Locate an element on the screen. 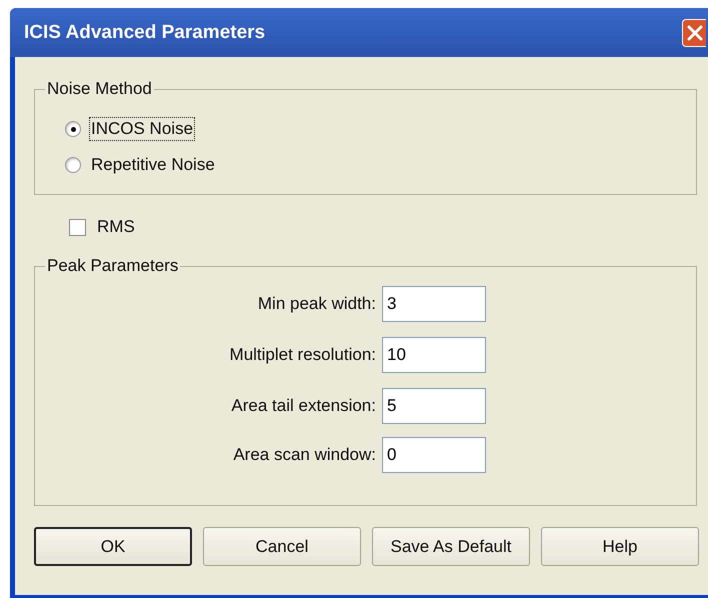 Image resolution: width=708 pixels, height=598 pixels. field-label: Area scan window: is located at coordinates (304, 455).